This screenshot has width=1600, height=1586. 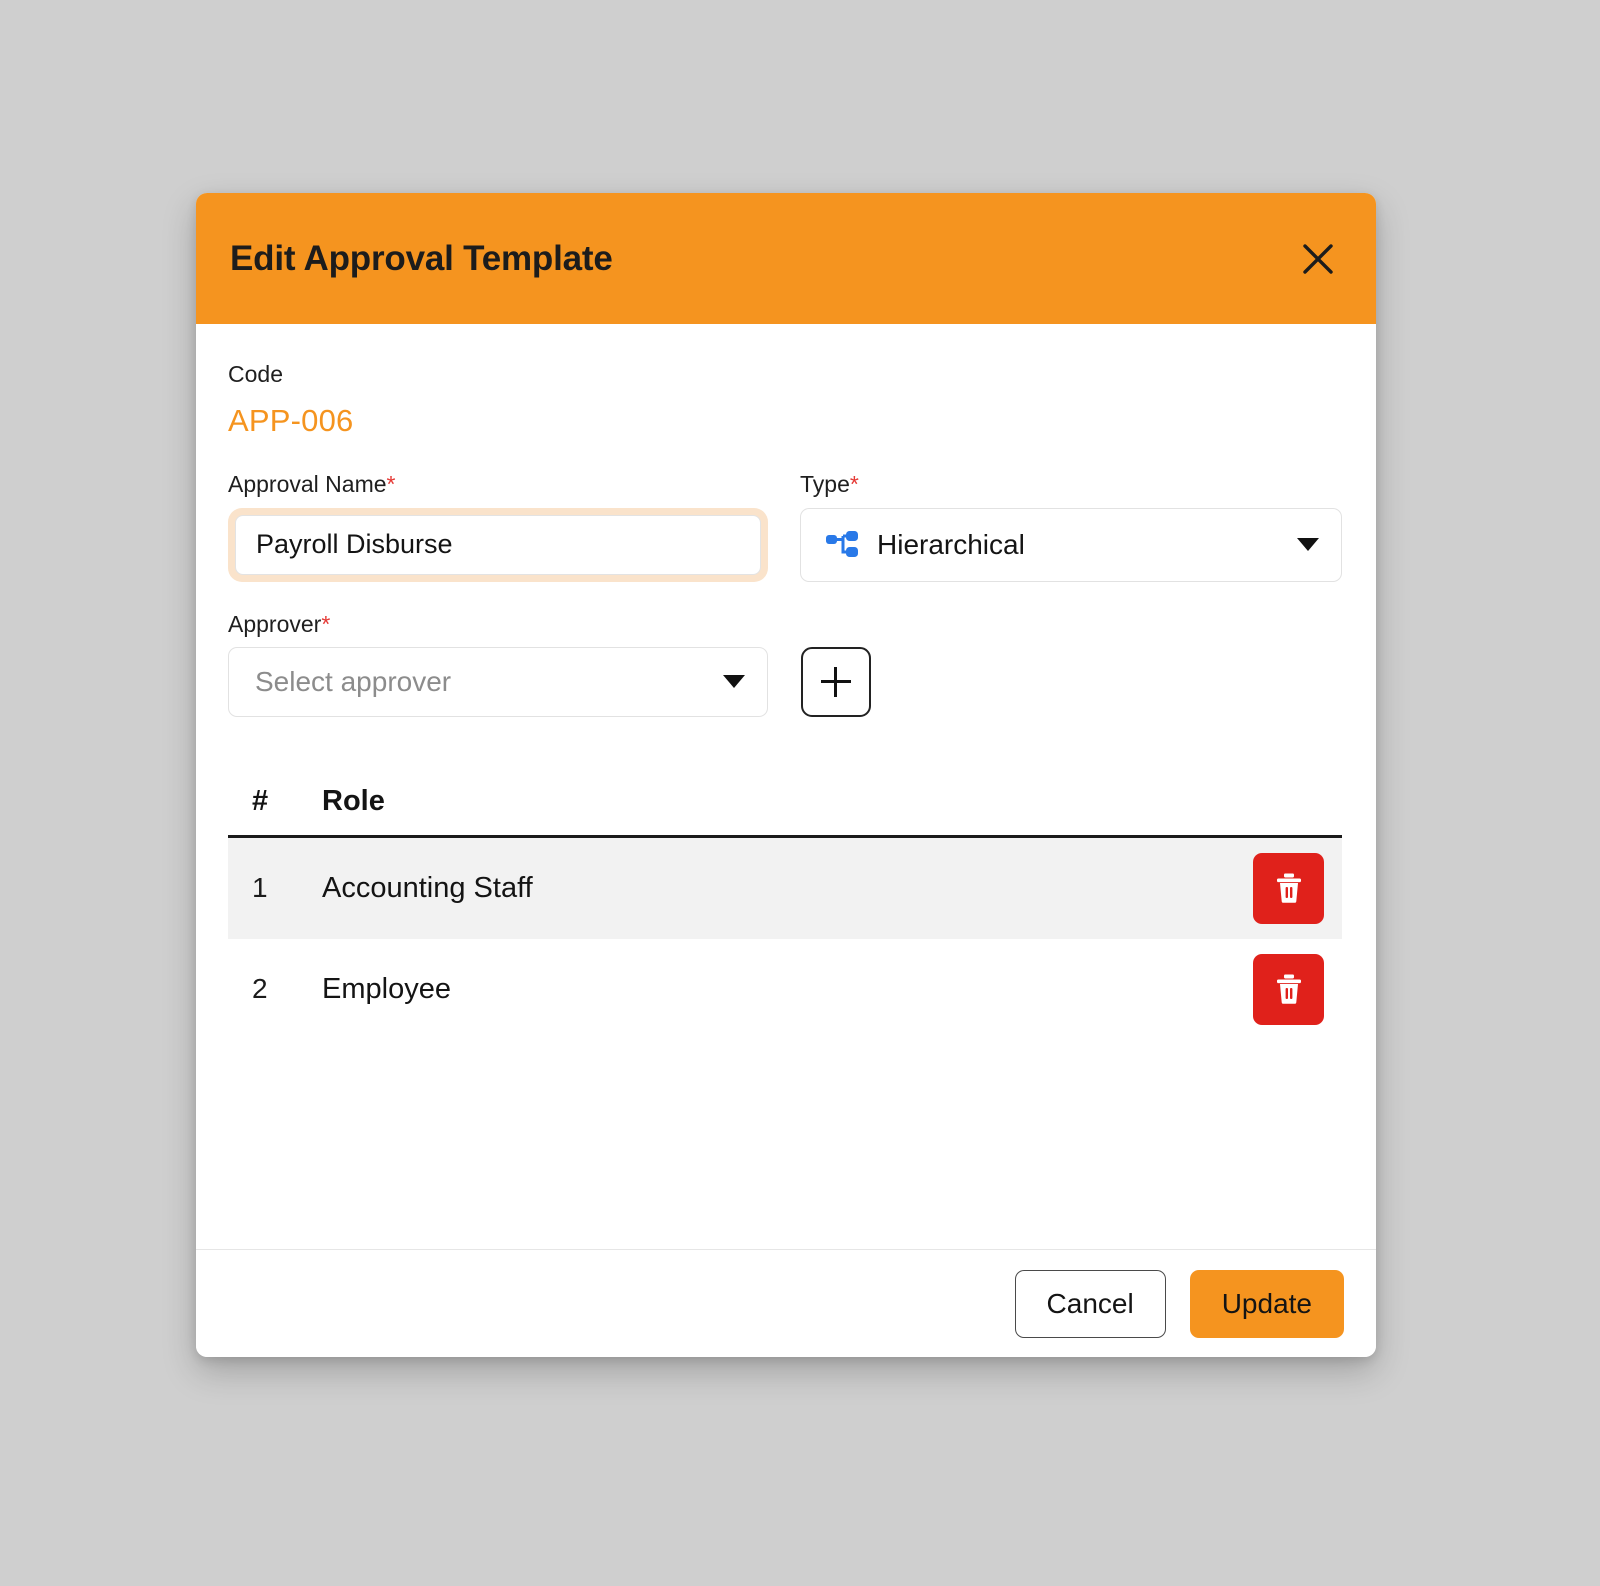 What do you see at coordinates (786, 1303) in the screenshot?
I see `dialog-footer: Cancel Update` at bounding box center [786, 1303].